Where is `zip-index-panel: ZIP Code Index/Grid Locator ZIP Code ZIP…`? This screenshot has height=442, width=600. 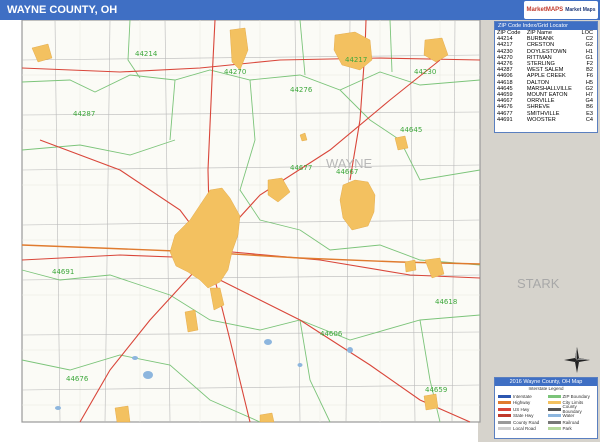 zip-index-panel: ZIP Code Index/Grid Locator ZIP Code ZIP… is located at coordinates (546, 77).